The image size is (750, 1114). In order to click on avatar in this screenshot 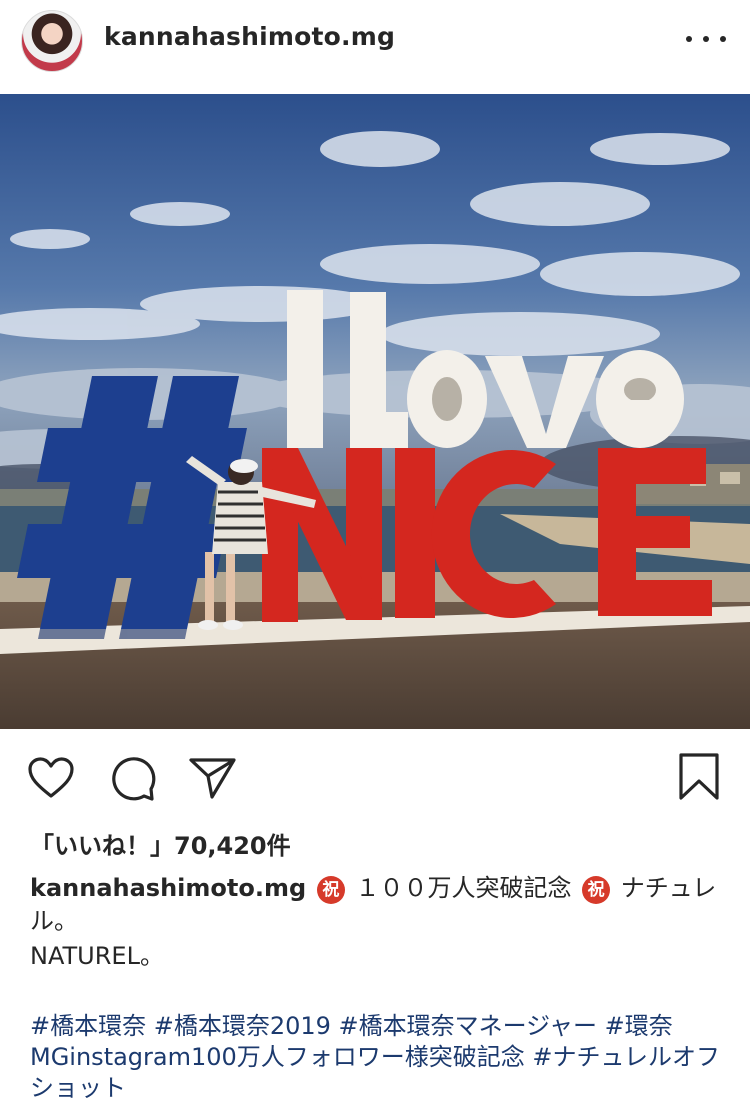, I will do `click(52, 41)`.